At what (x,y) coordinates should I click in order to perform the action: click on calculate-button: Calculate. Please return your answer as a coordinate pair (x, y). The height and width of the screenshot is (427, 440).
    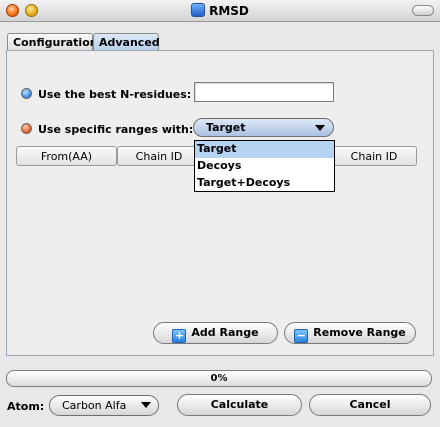
    Looking at the image, I should click on (239, 405).